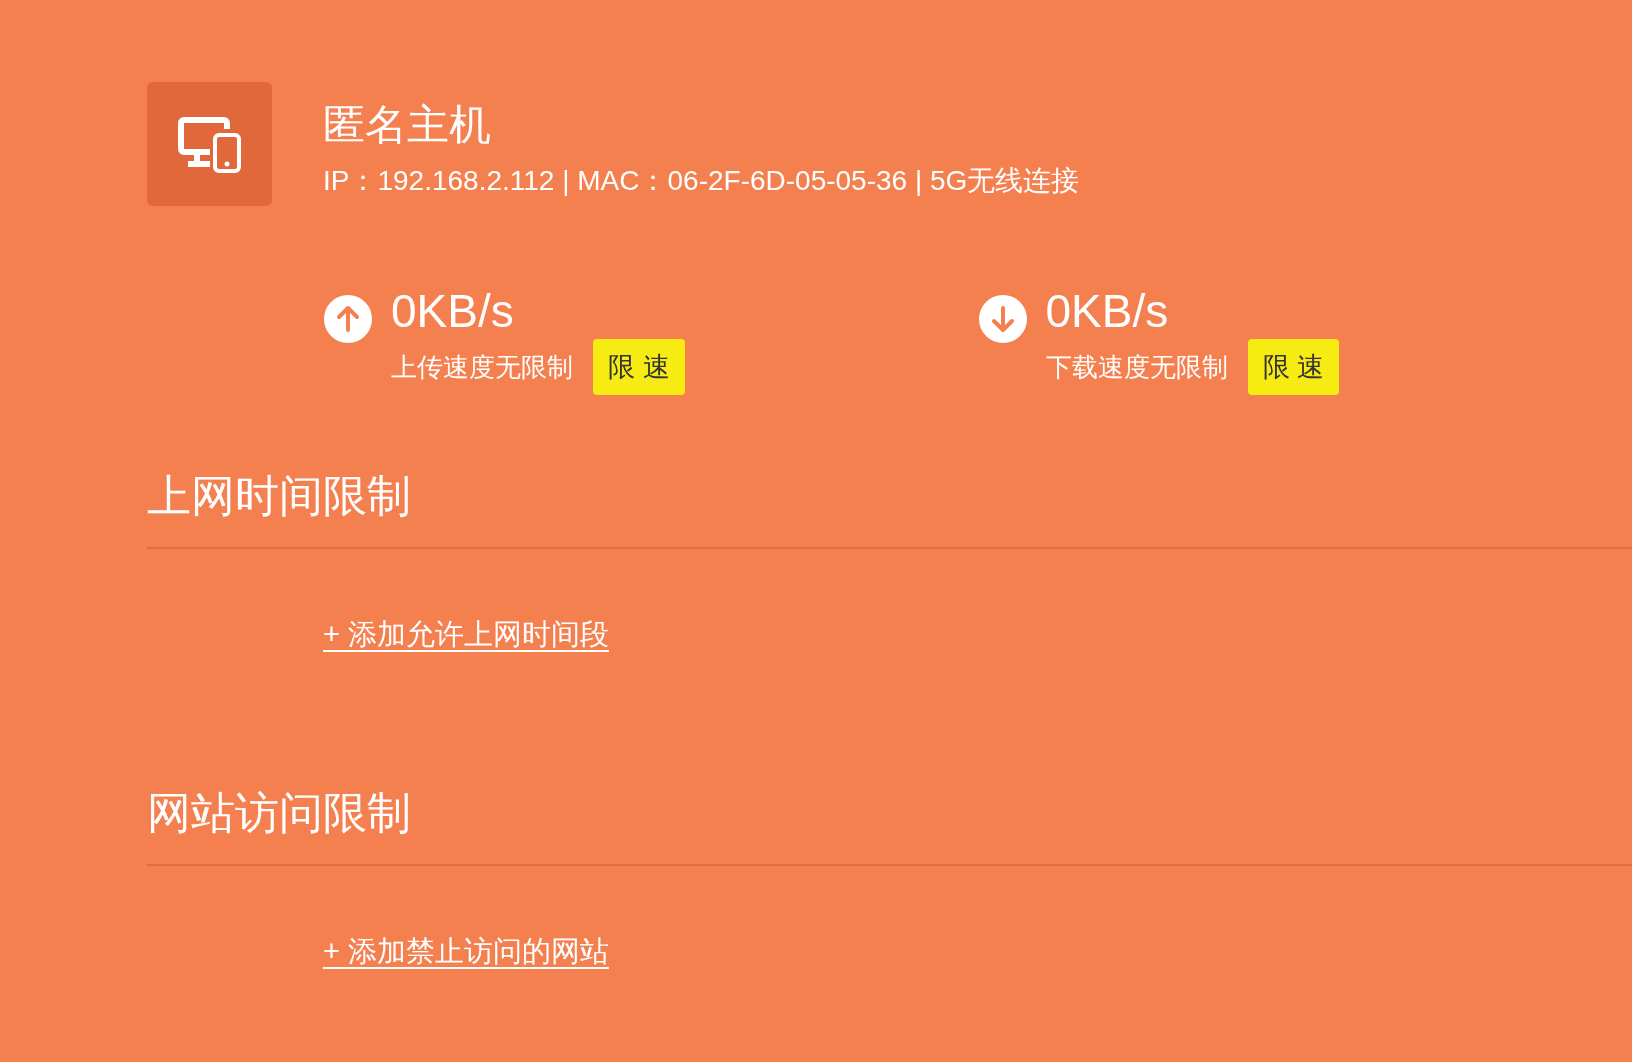 The height and width of the screenshot is (1062, 1632). I want to click on section-title: 上网时间限制, so click(279, 496).